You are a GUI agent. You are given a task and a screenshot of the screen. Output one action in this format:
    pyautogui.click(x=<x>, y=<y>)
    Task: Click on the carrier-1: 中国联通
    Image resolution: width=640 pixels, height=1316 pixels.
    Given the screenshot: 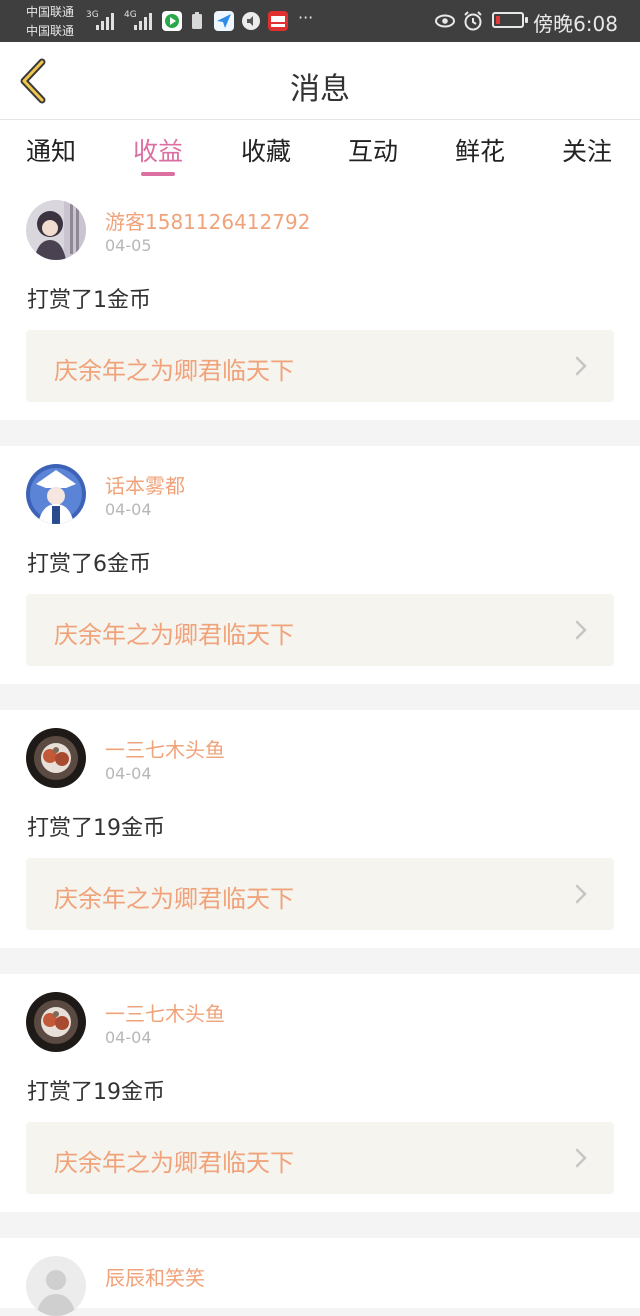 What is the action you would take?
    pyautogui.click(x=50, y=12)
    